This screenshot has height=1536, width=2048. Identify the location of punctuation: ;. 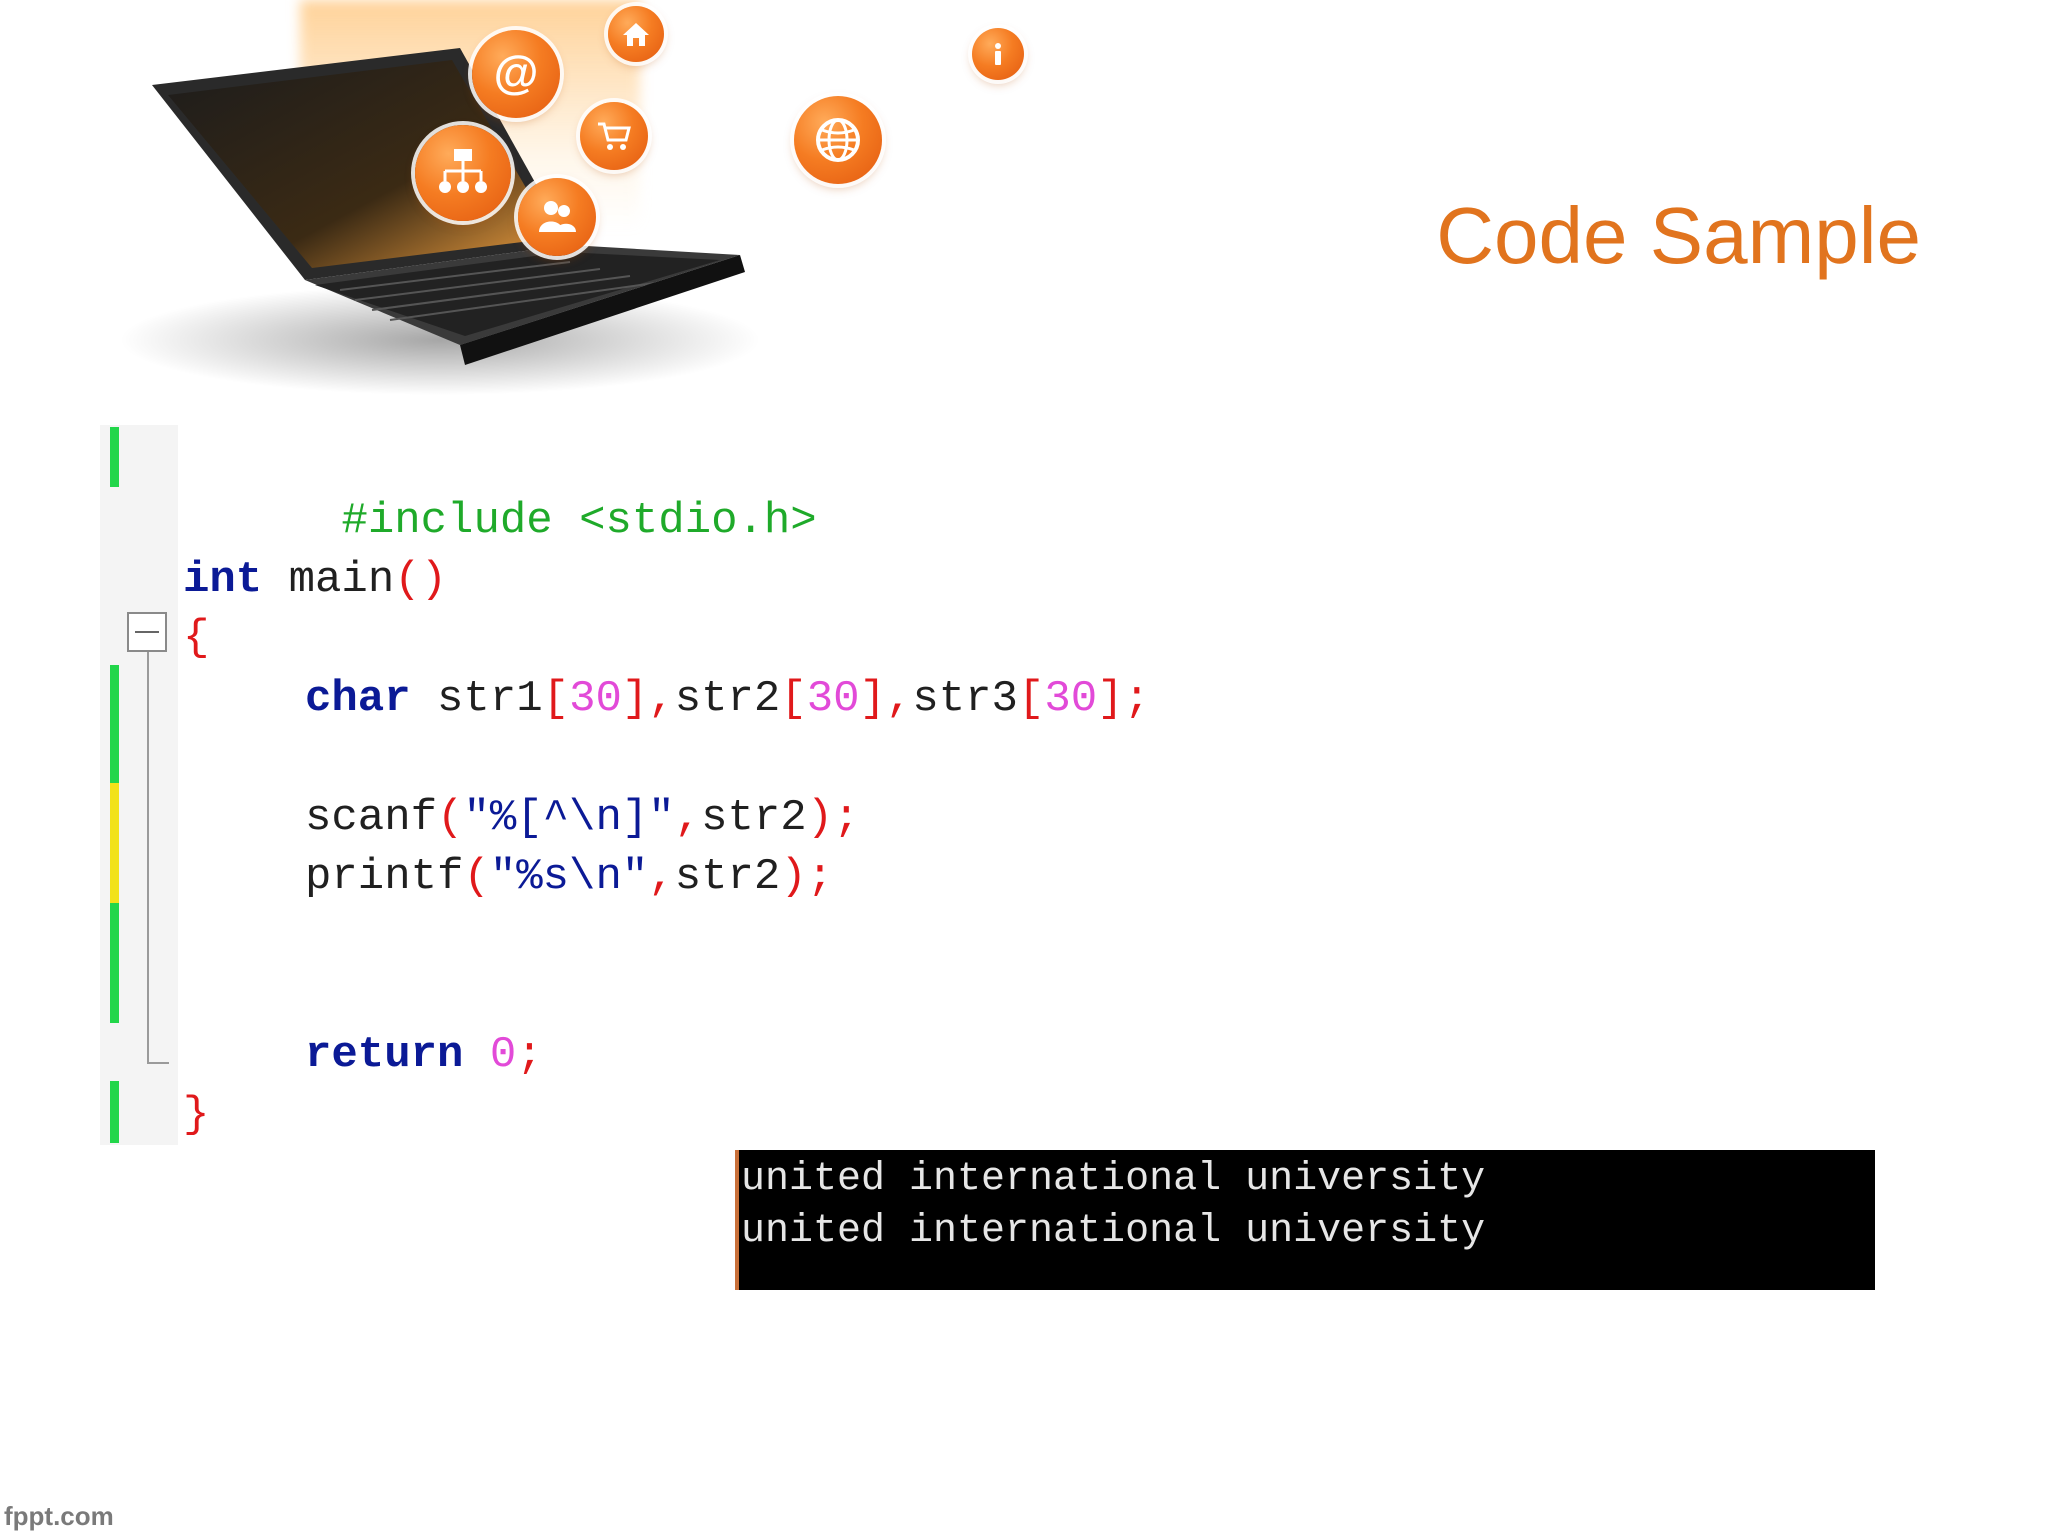
(529, 1055).